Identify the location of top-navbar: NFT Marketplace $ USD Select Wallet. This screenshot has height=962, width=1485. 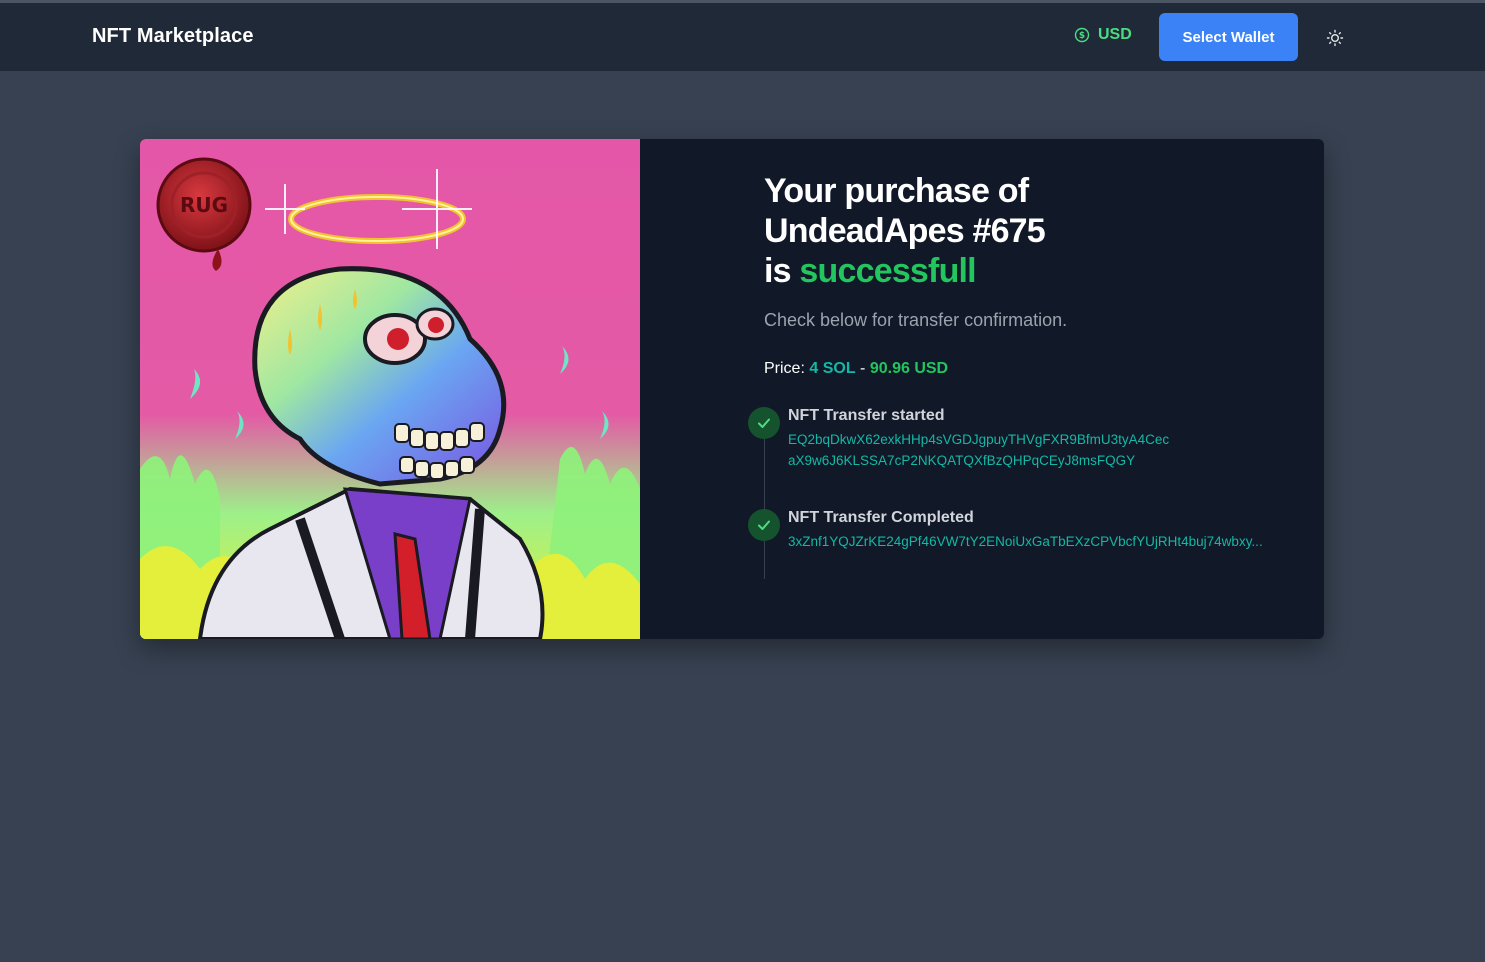
(742, 37).